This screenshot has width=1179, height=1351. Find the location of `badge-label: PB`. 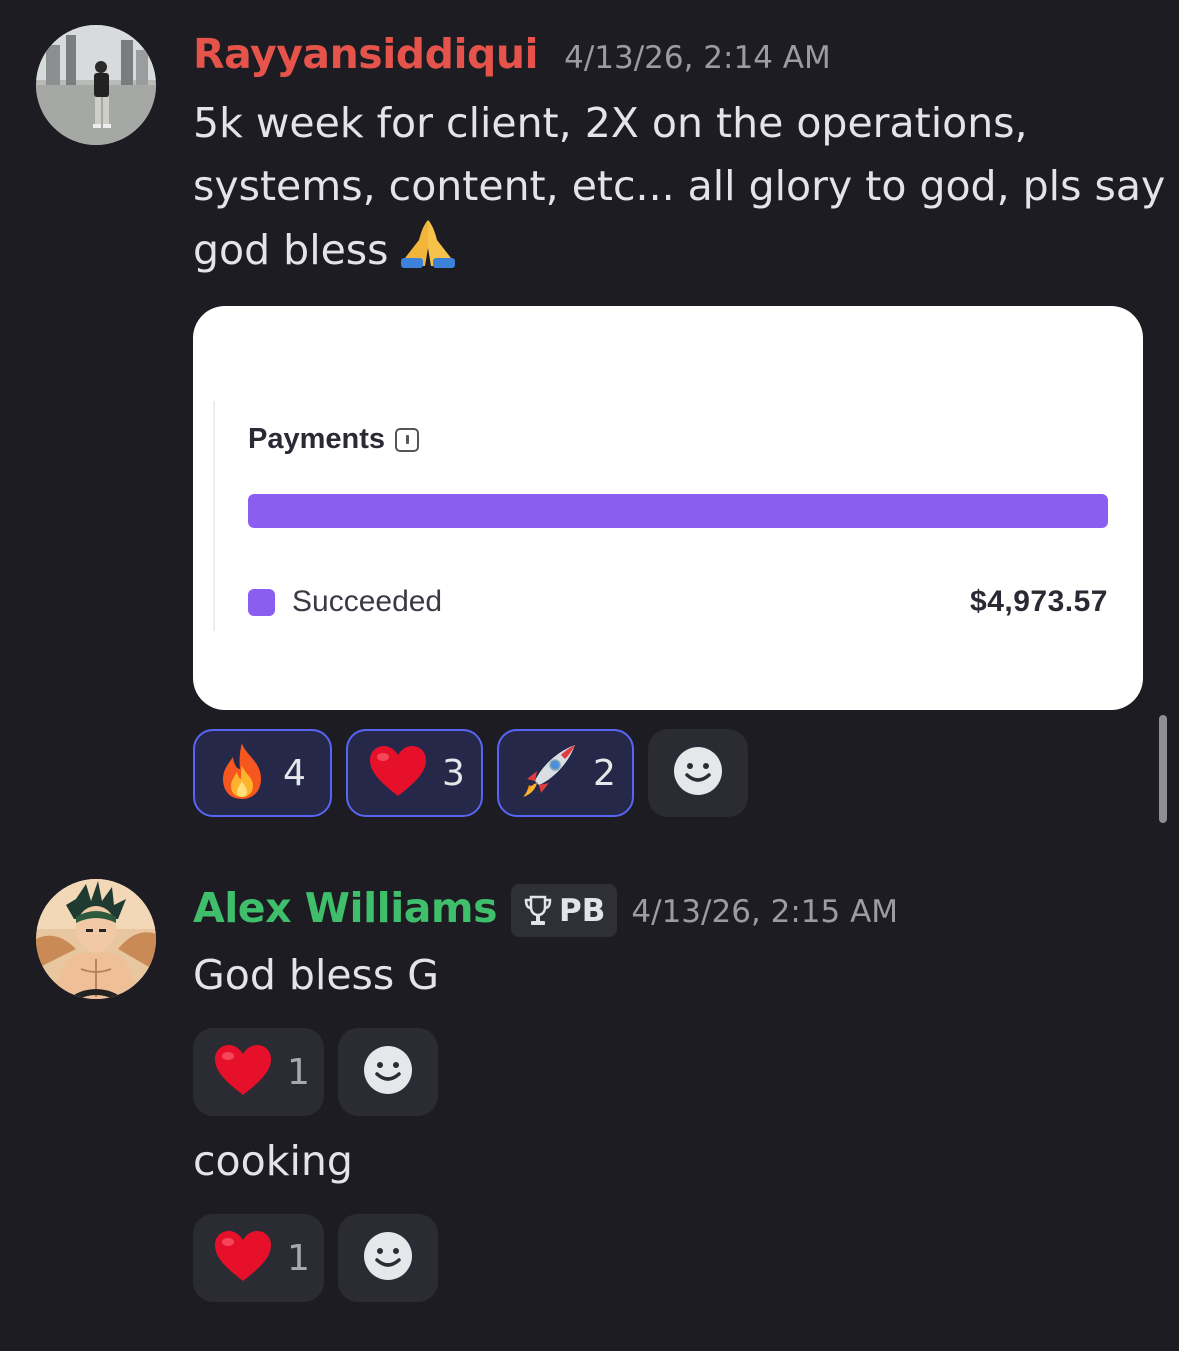

badge-label: PB is located at coordinates (582, 910).